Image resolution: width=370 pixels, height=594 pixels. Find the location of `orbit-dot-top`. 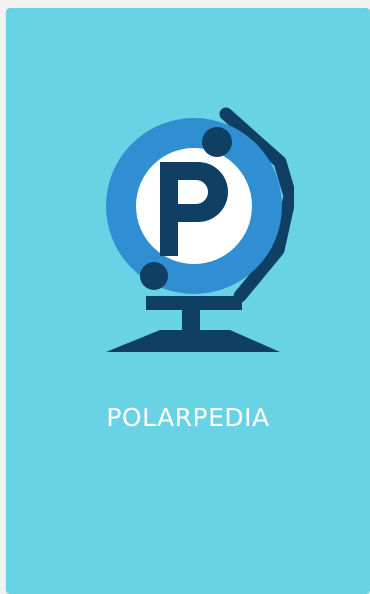

orbit-dot-top is located at coordinates (217, 142).